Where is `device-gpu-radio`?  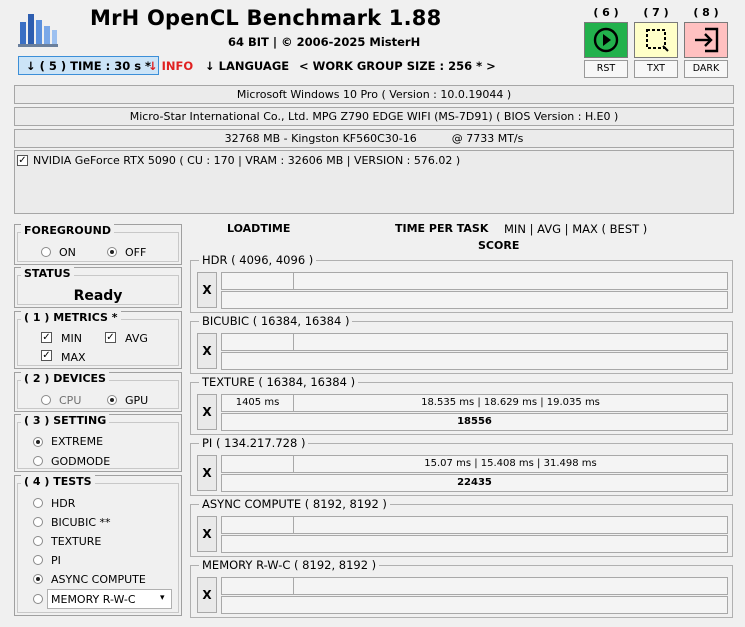 device-gpu-radio is located at coordinates (112, 400).